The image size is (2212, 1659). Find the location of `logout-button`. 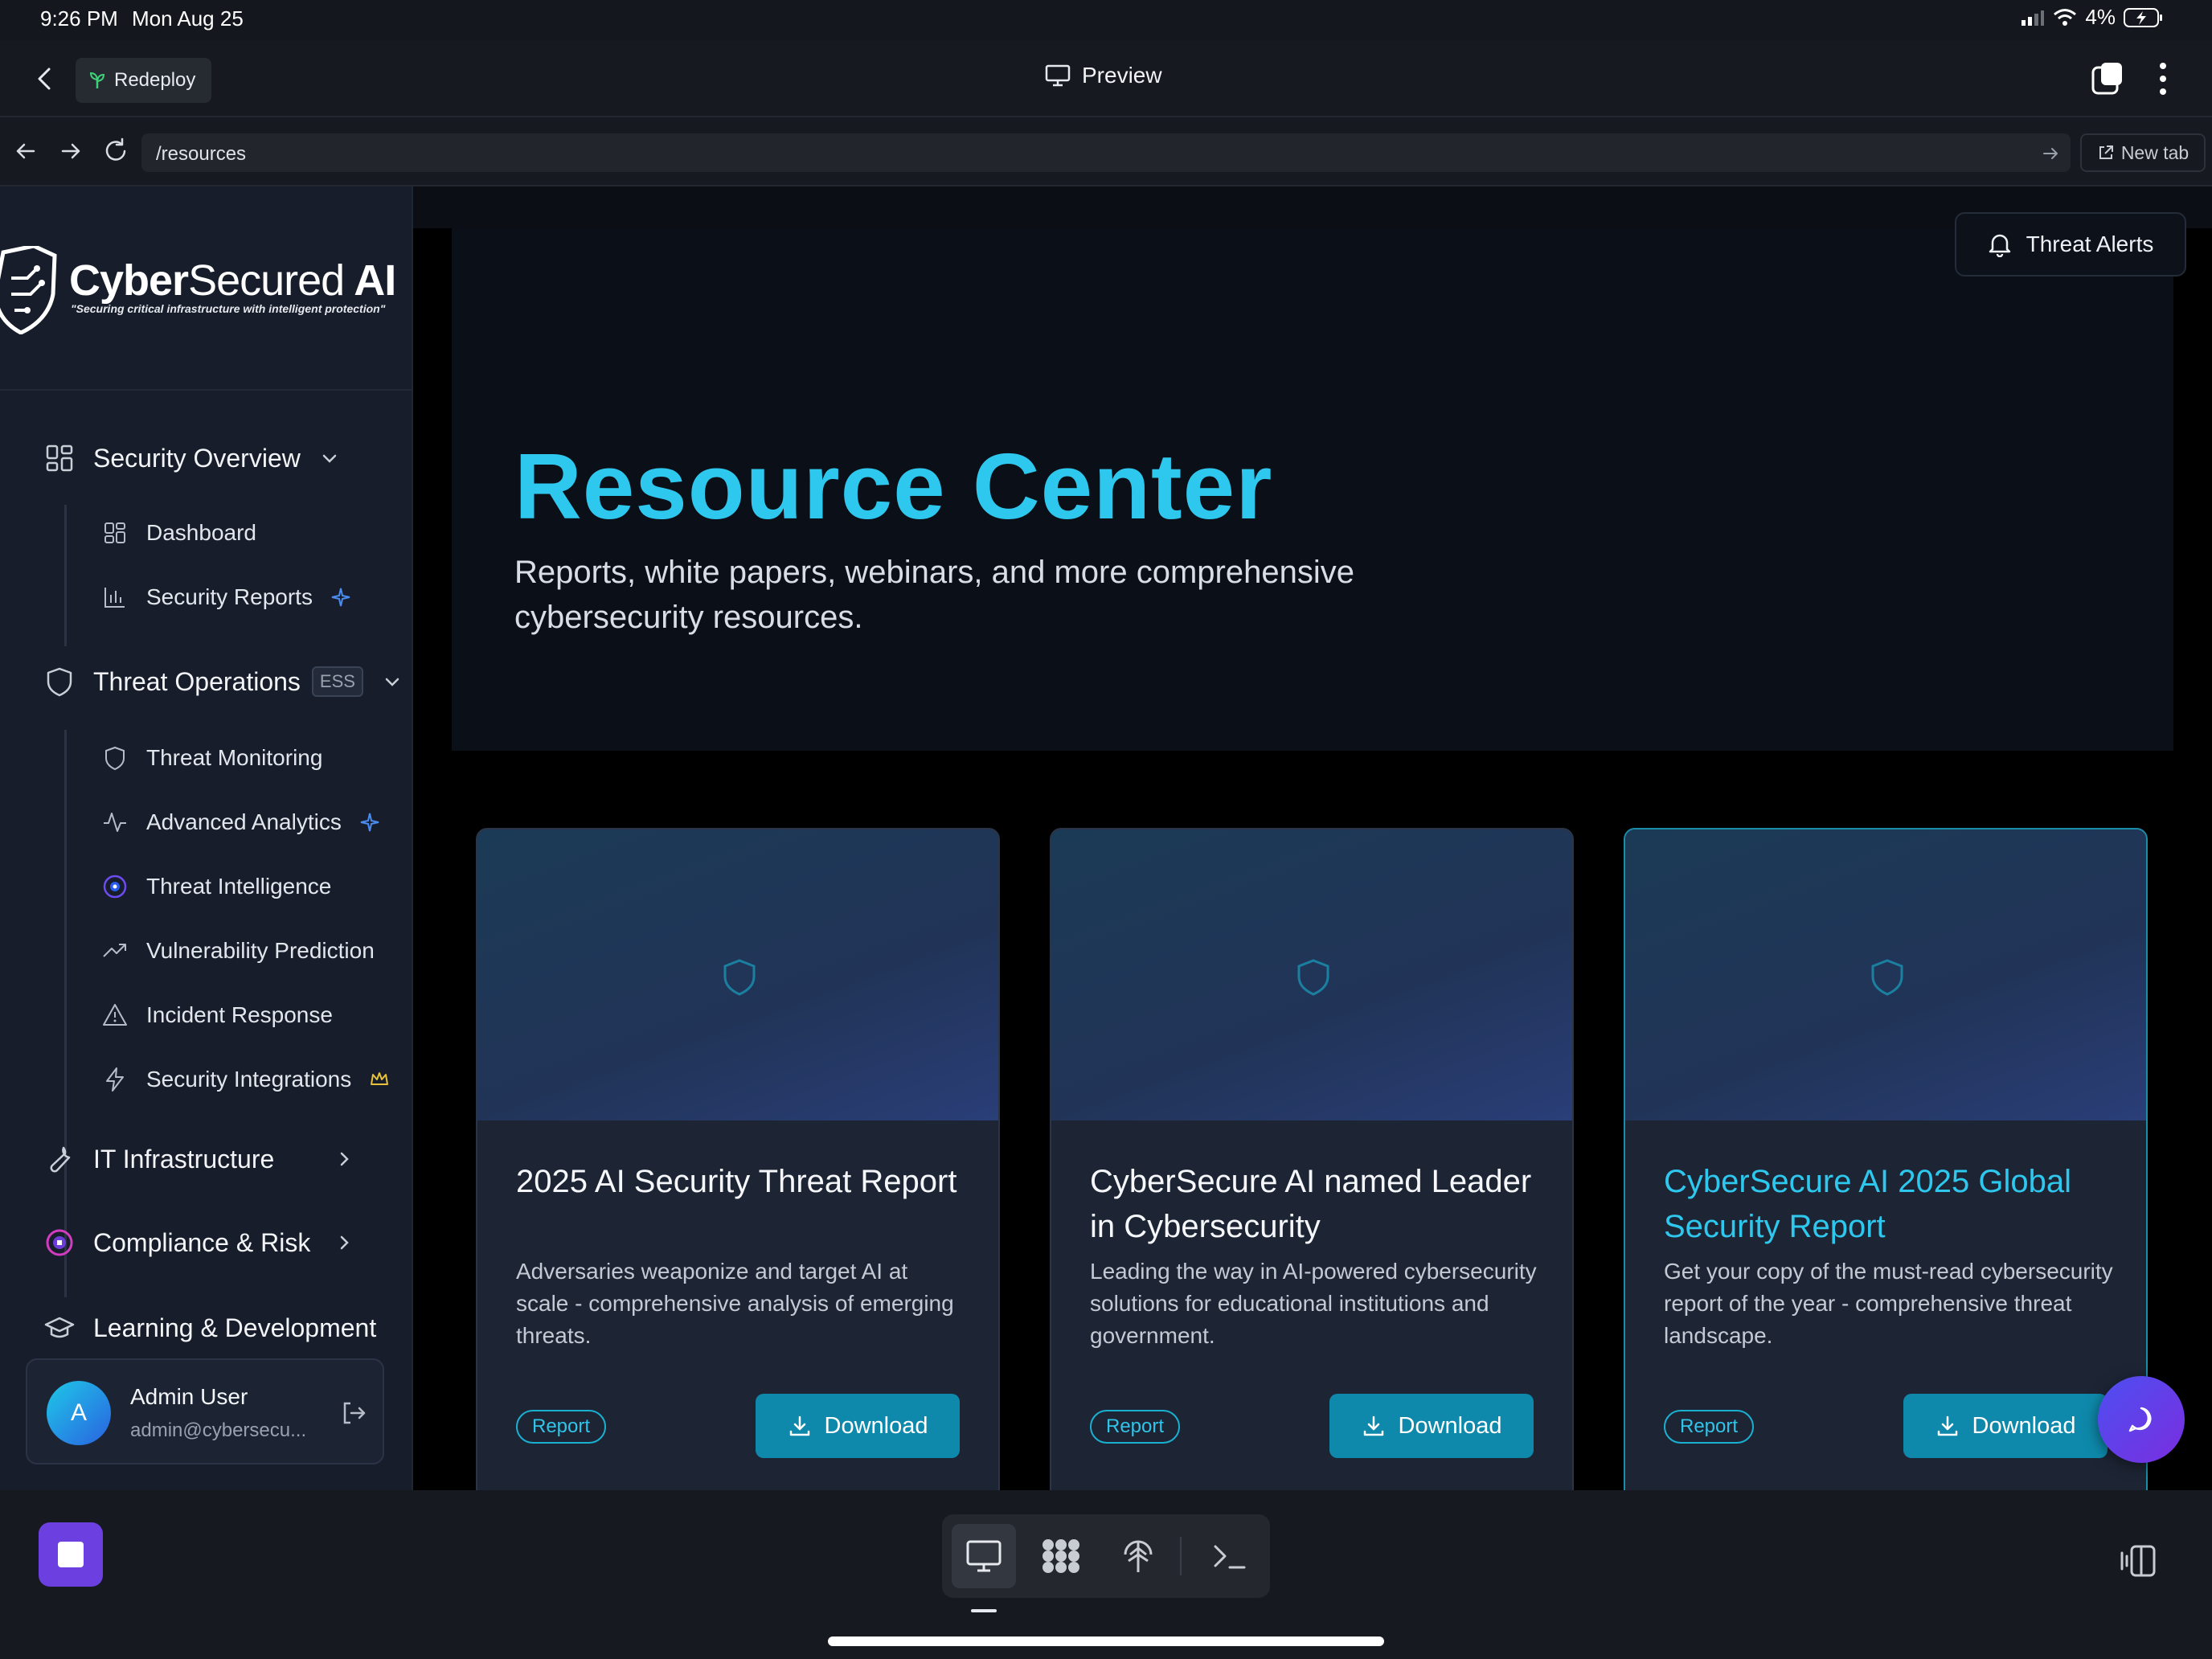

logout-button is located at coordinates (353, 1413).